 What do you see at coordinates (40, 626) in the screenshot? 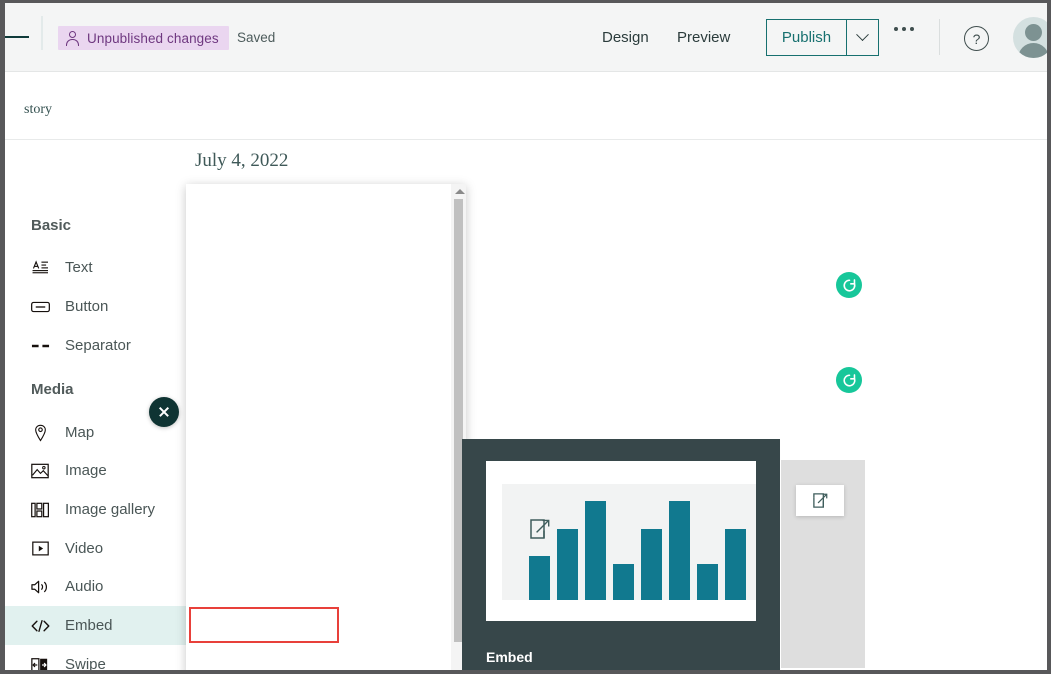
I see `code-icon` at bounding box center [40, 626].